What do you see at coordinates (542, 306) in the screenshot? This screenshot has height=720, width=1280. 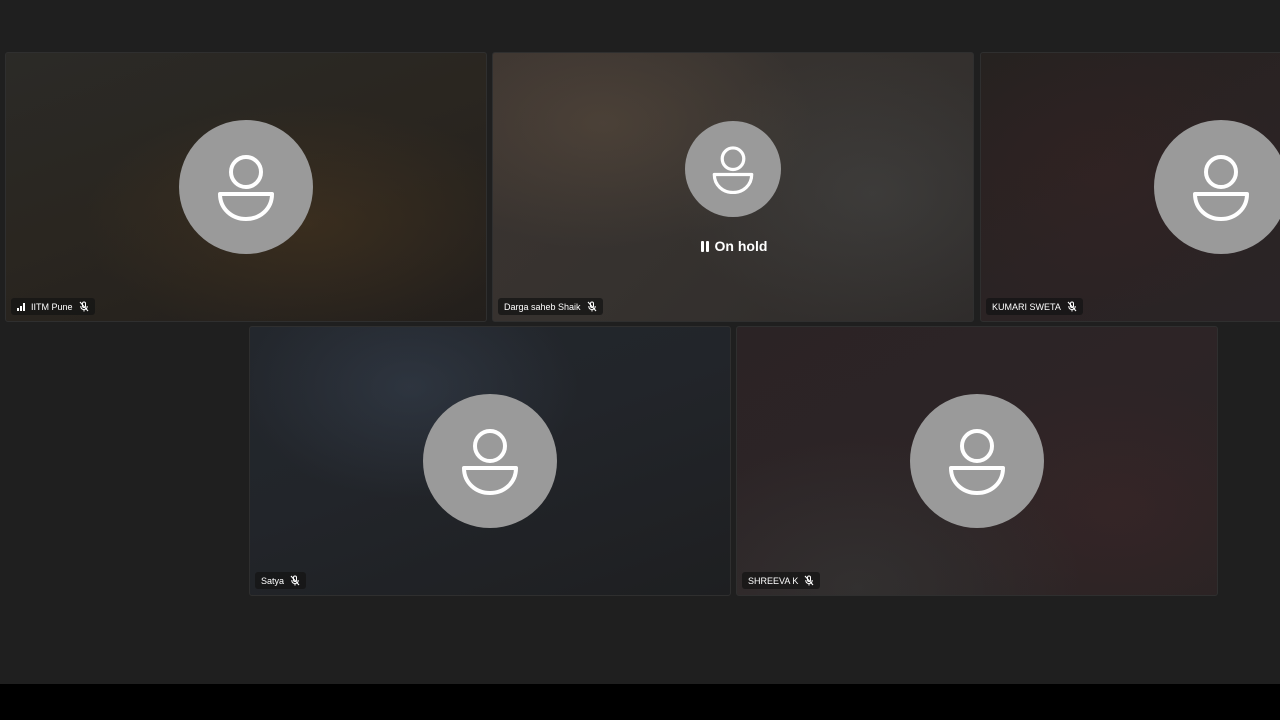 I see `participant-name: Darga saheb Shaik` at bounding box center [542, 306].